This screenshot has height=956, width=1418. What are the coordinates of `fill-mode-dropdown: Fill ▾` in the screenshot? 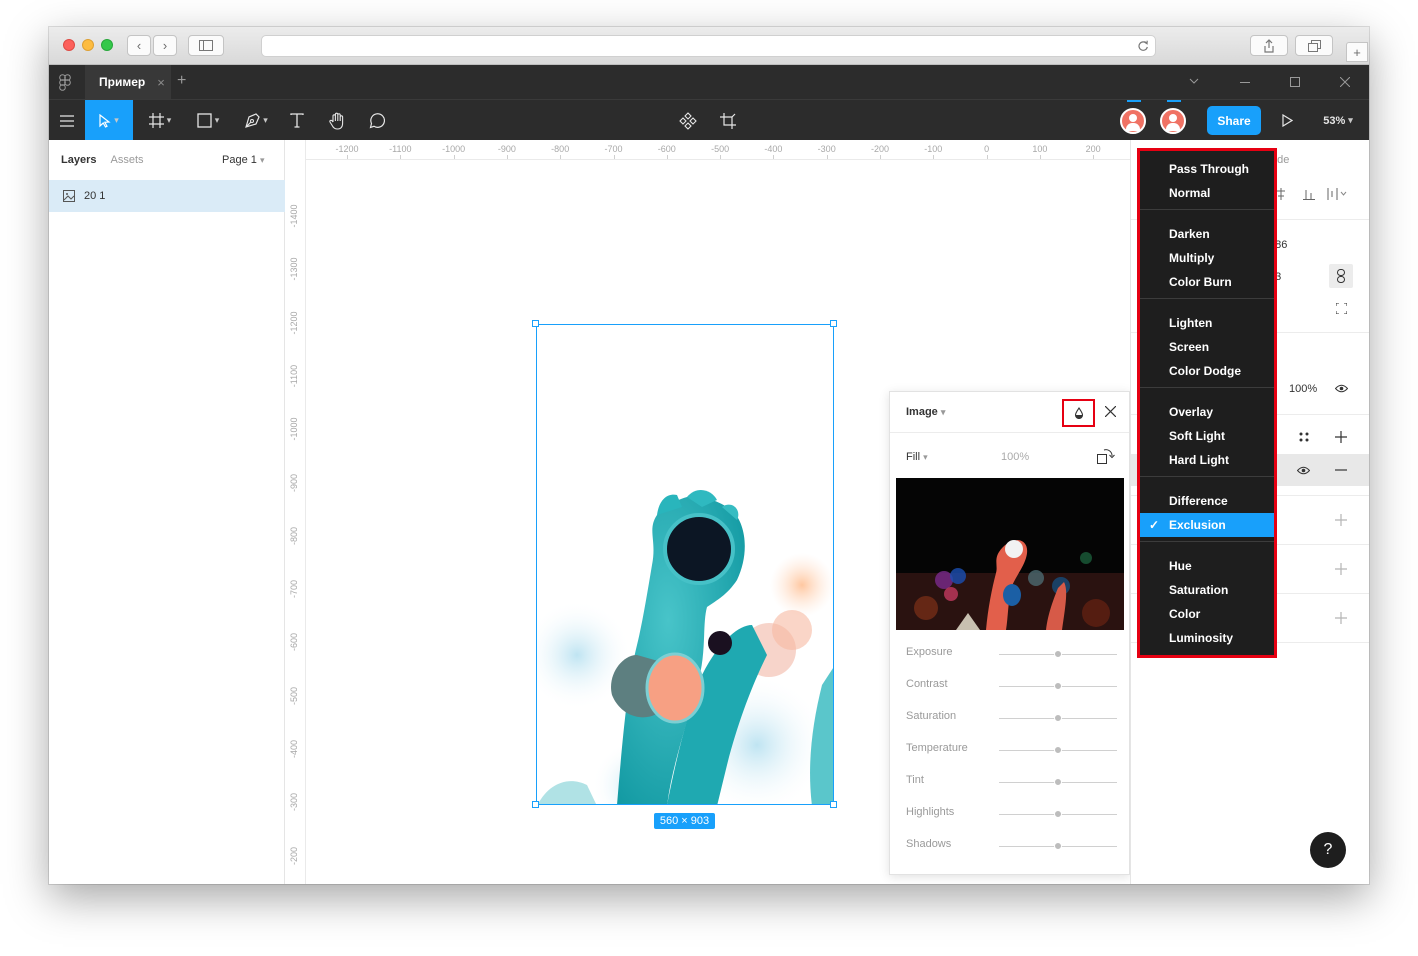 It's located at (917, 457).